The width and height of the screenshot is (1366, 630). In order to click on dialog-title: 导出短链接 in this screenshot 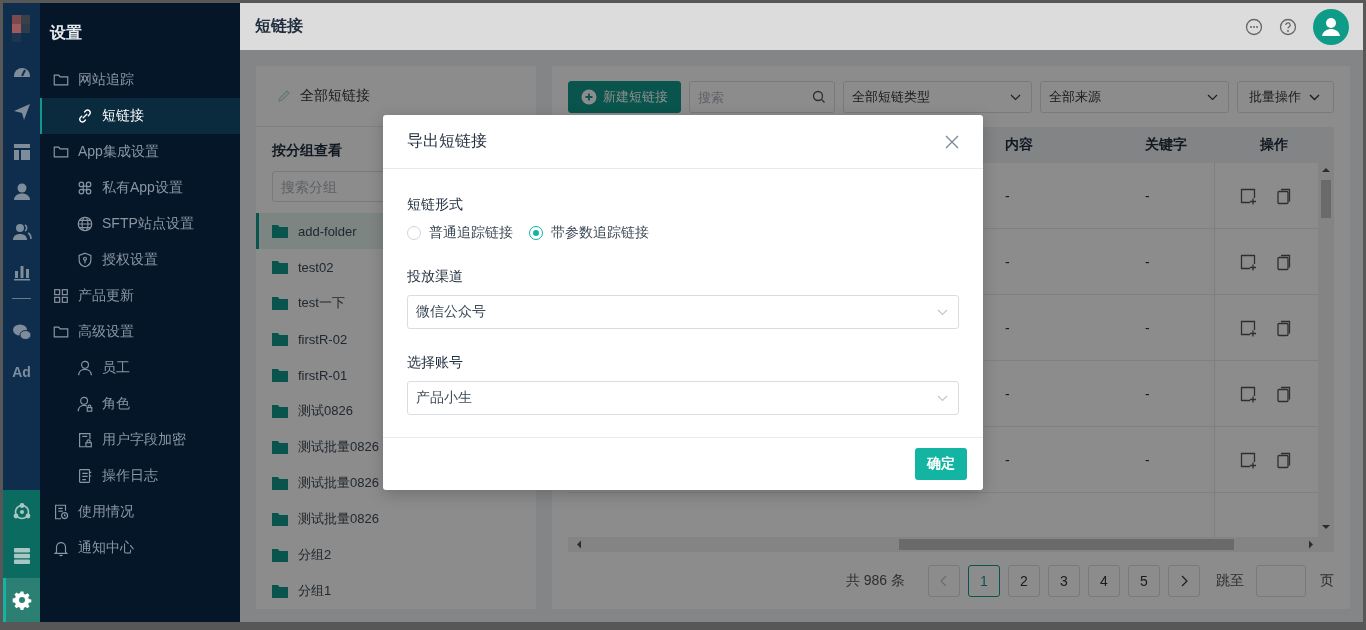, I will do `click(447, 141)`.